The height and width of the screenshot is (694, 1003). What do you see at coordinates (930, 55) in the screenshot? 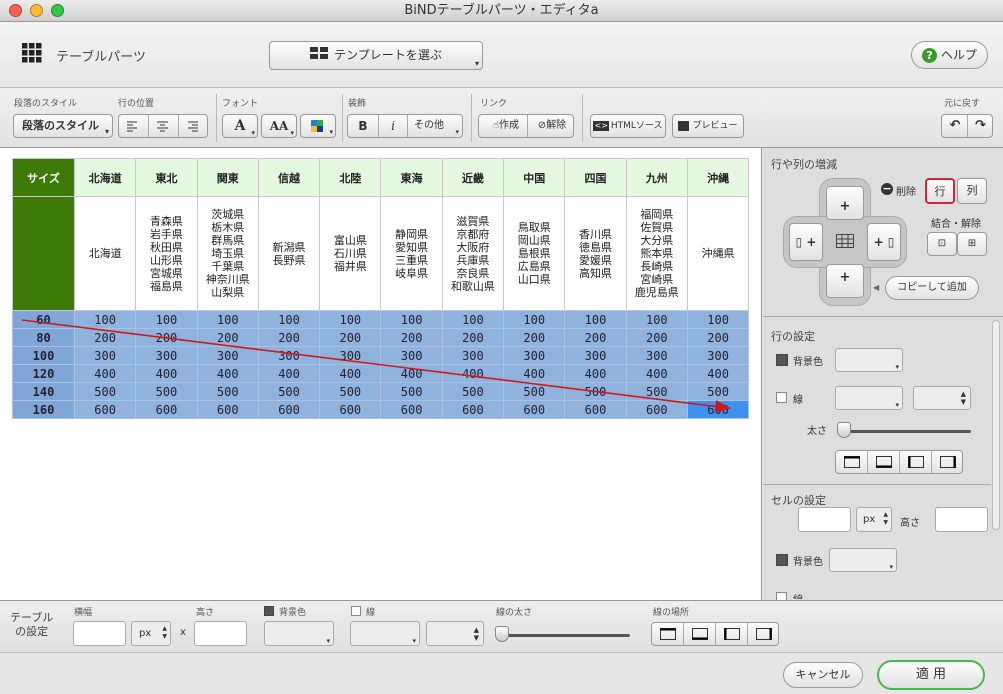
I see `help-icon: ?` at bounding box center [930, 55].